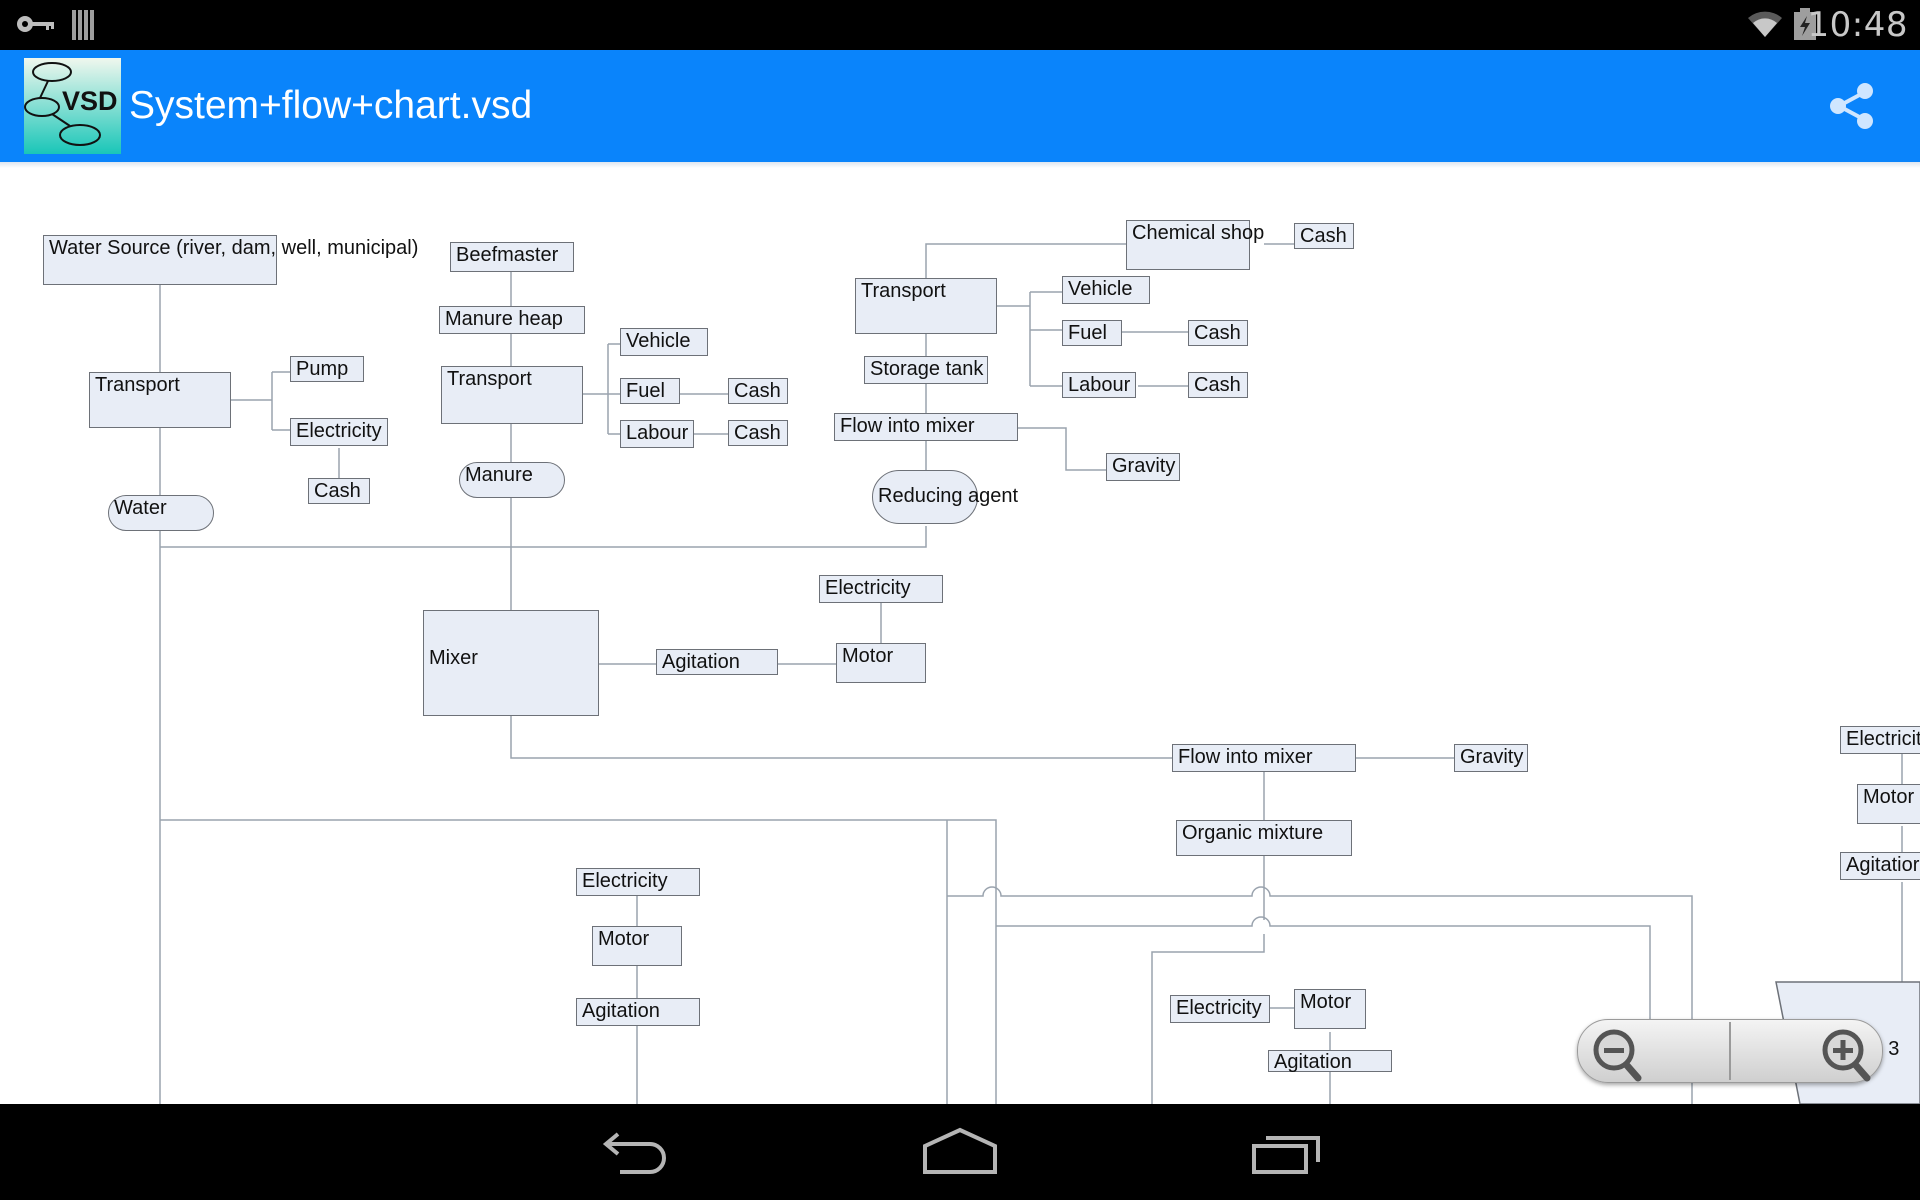 The height and width of the screenshot is (1200, 1920). What do you see at coordinates (1880, 866) in the screenshot?
I see `node-agitation-4: Agitatior` at bounding box center [1880, 866].